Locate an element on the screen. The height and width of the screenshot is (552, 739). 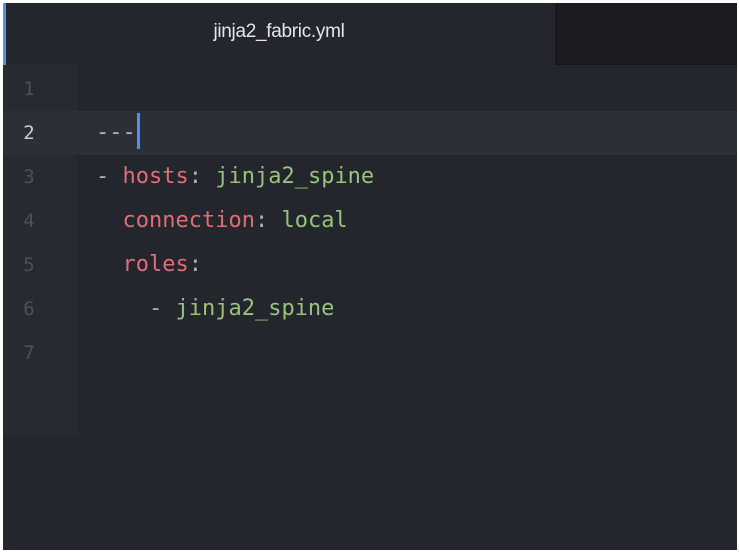
tab-jinja2-fabric-yml: jinja2_fabric.yml is located at coordinates (279, 34).